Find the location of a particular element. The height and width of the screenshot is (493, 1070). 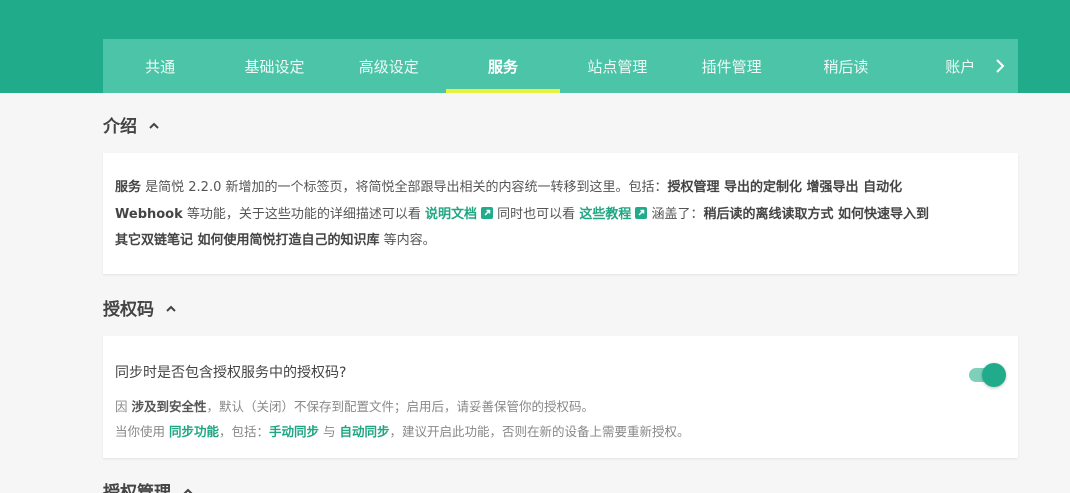

auth-code-question: 同步时是否包含授权服务中的授权码? is located at coordinates (231, 373).